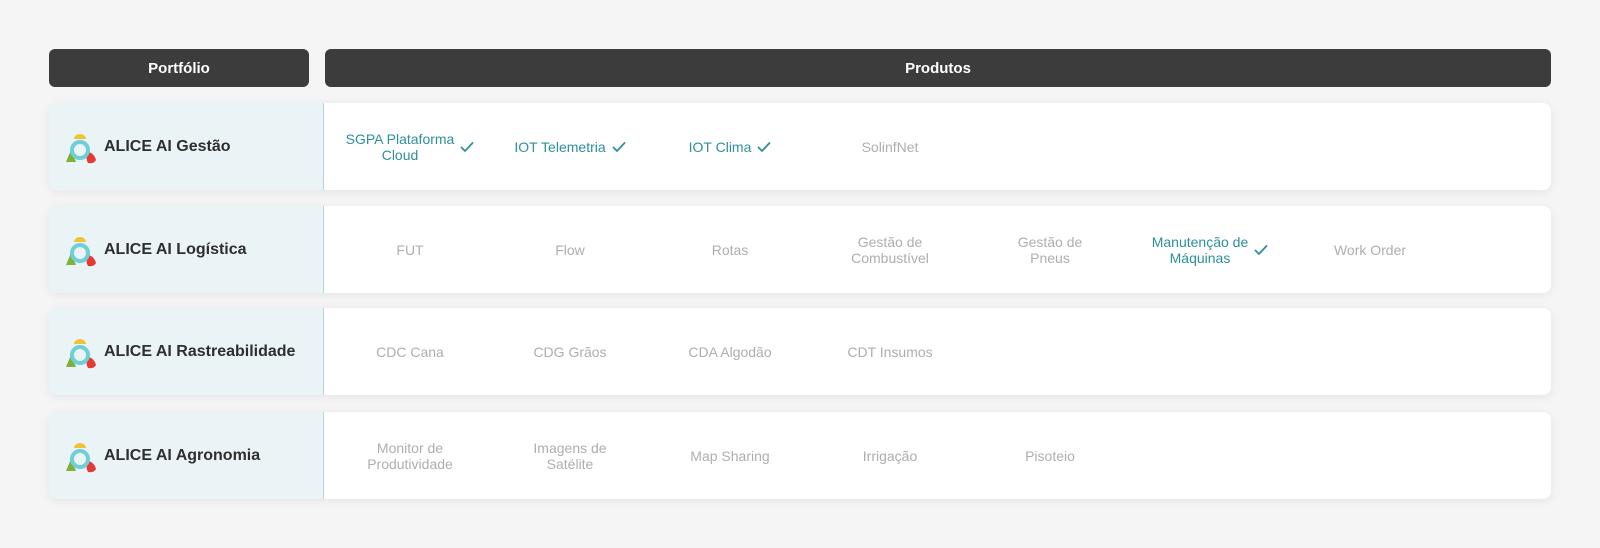  I want to click on product-label: IOT Clima, so click(720, 147).